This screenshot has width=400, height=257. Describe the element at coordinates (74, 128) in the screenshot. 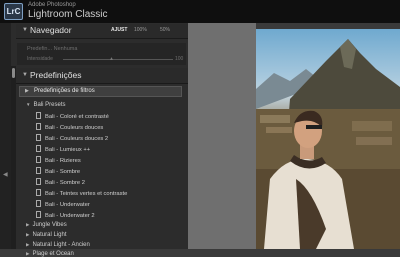

I see `preset-label: Bali - Couleurs douces` at that location.